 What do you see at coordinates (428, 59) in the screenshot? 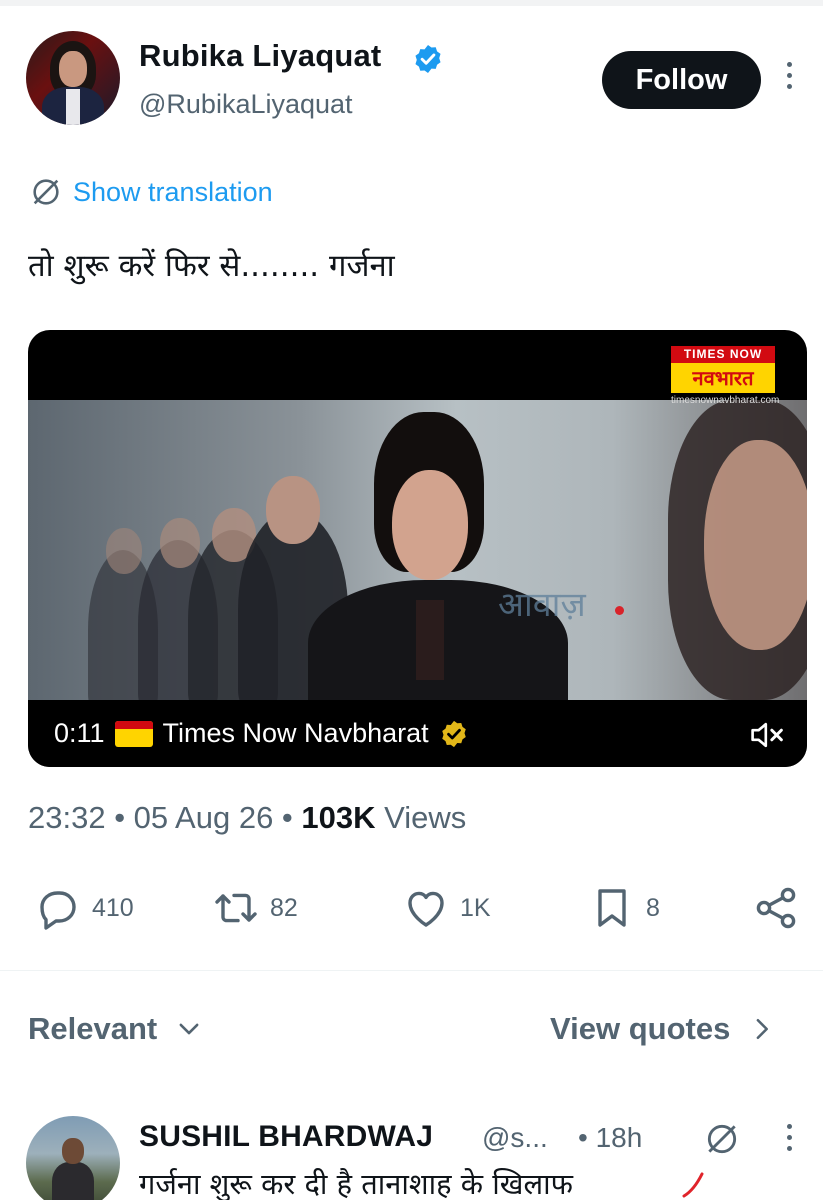
I see `verified-badge-icon` at bounding box center [428, 59].